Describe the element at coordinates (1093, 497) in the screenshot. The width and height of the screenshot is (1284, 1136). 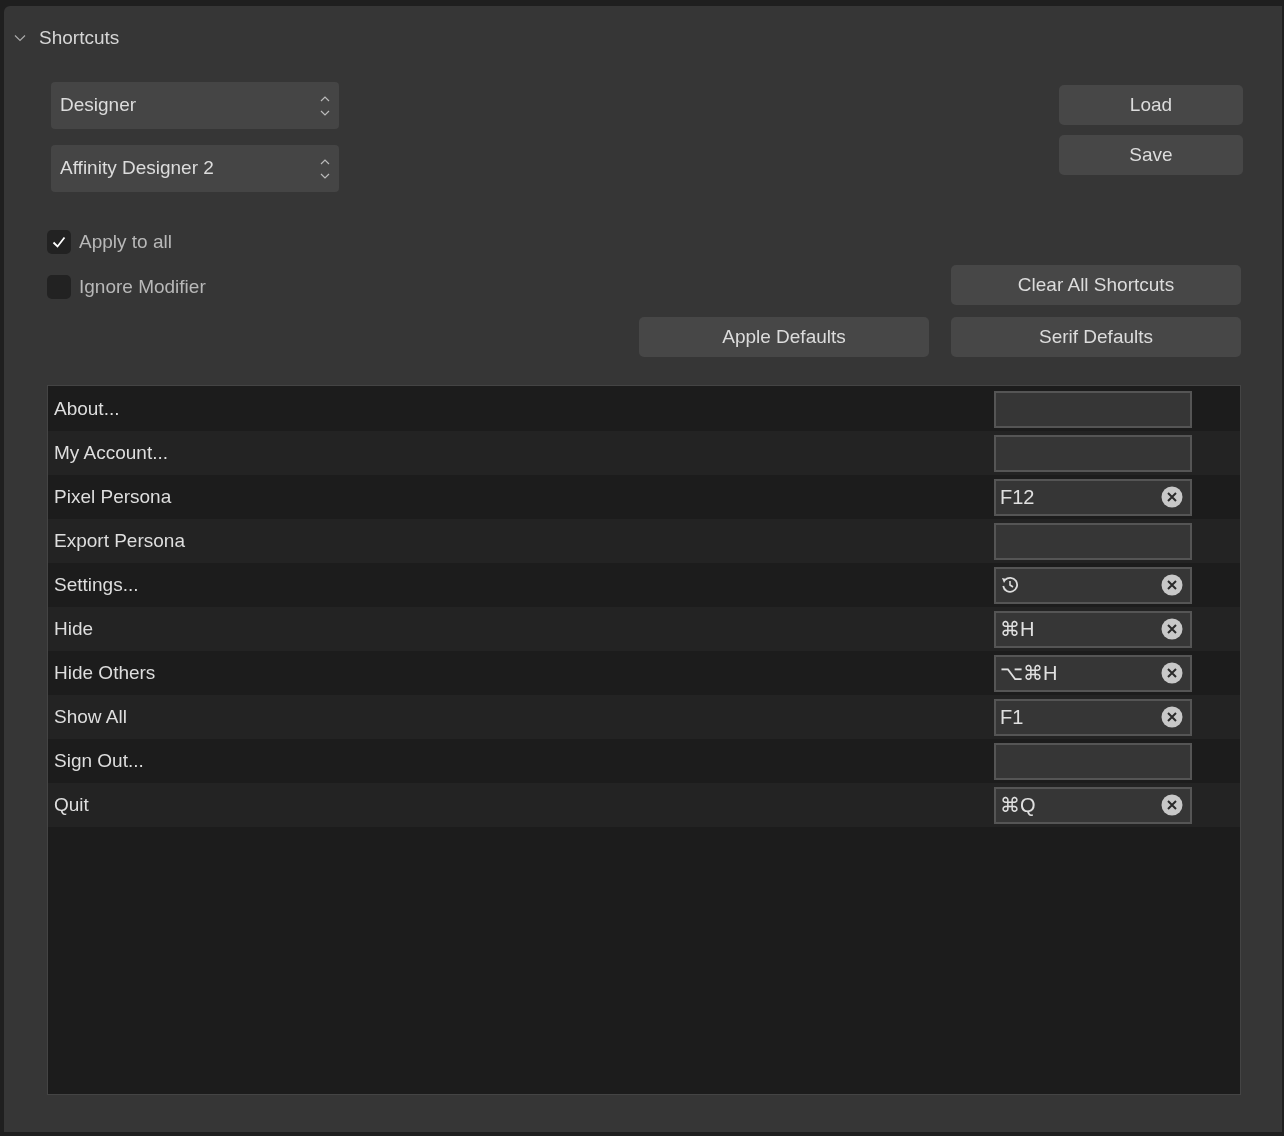
I see `shortcut-field: F12` at that location.